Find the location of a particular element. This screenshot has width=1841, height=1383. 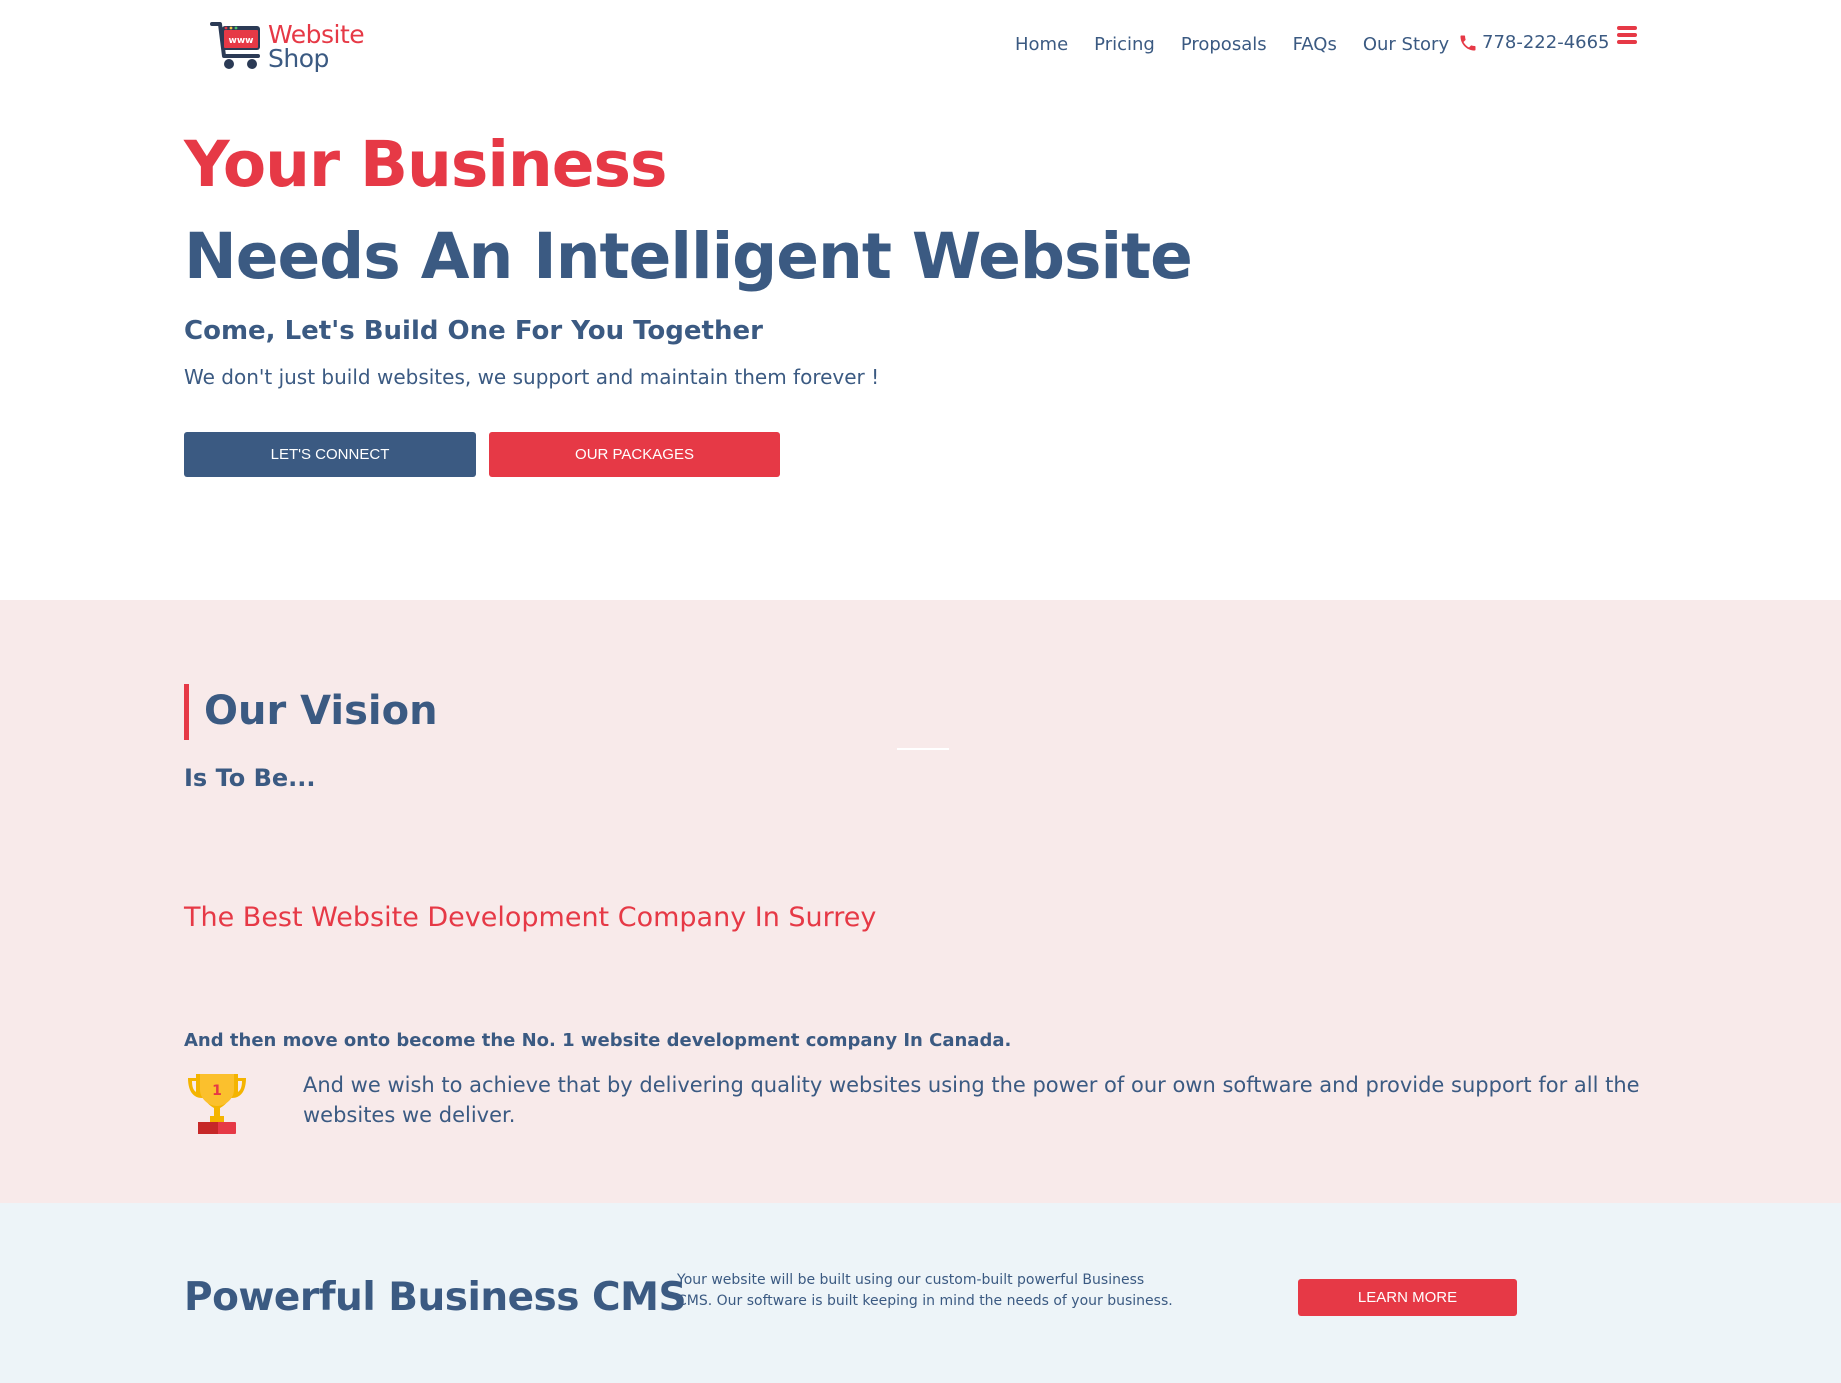

learn-more-button: LEARN MORE is located at coordinates (1407, 1297).